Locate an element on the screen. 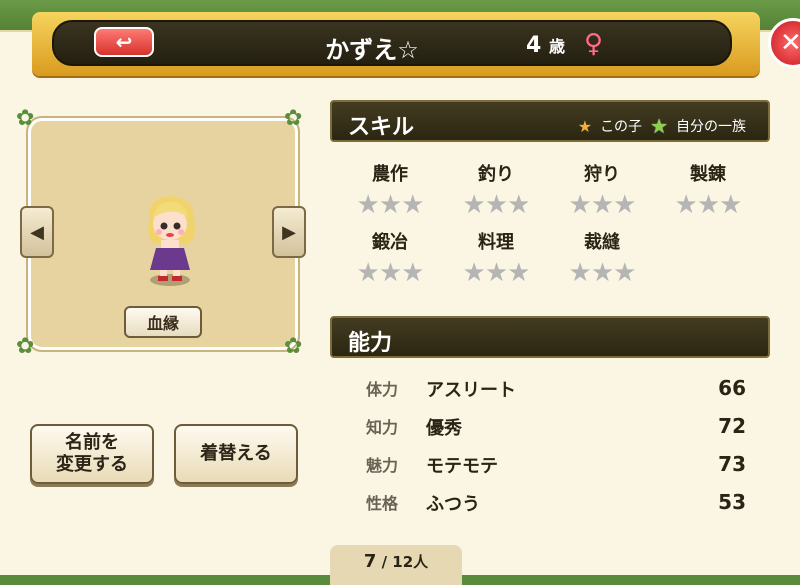 This screenshot has height=585, width=800. change-clothes-button: 着替える is located at coordinates (236, 454).